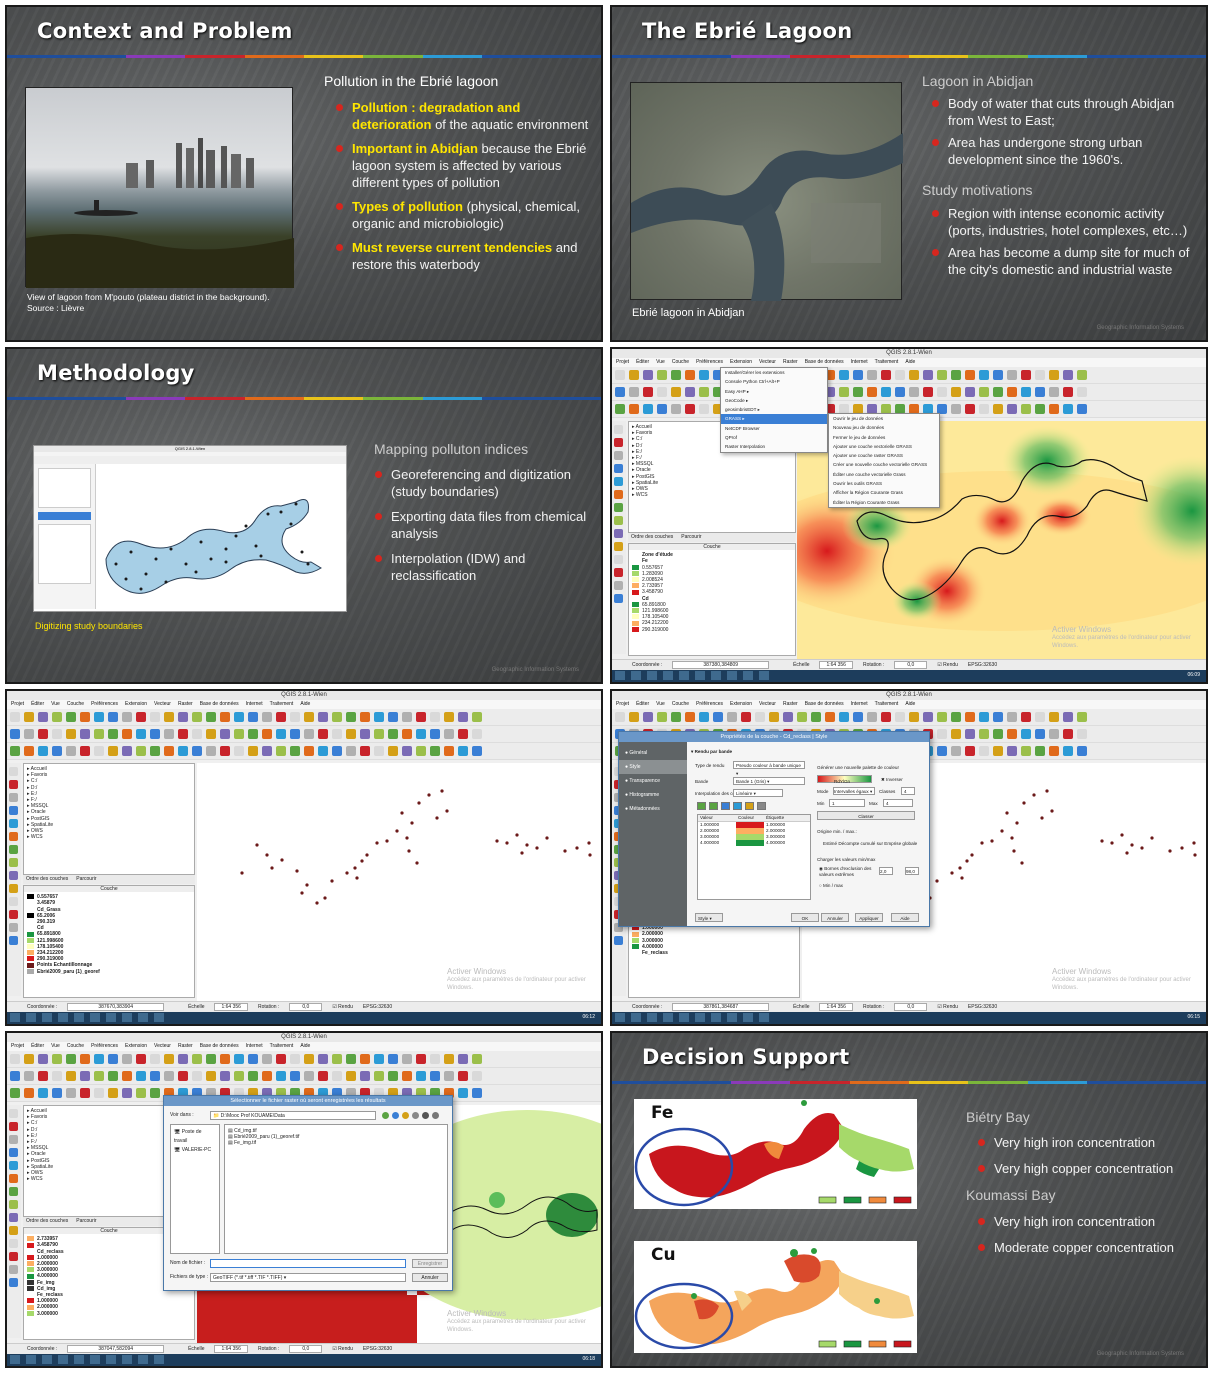  What do you see at coordinates (195, 1137) in the screenshot?
I see `place-item: 🖥 Poste de travail` at bounding box center [195, 1137].